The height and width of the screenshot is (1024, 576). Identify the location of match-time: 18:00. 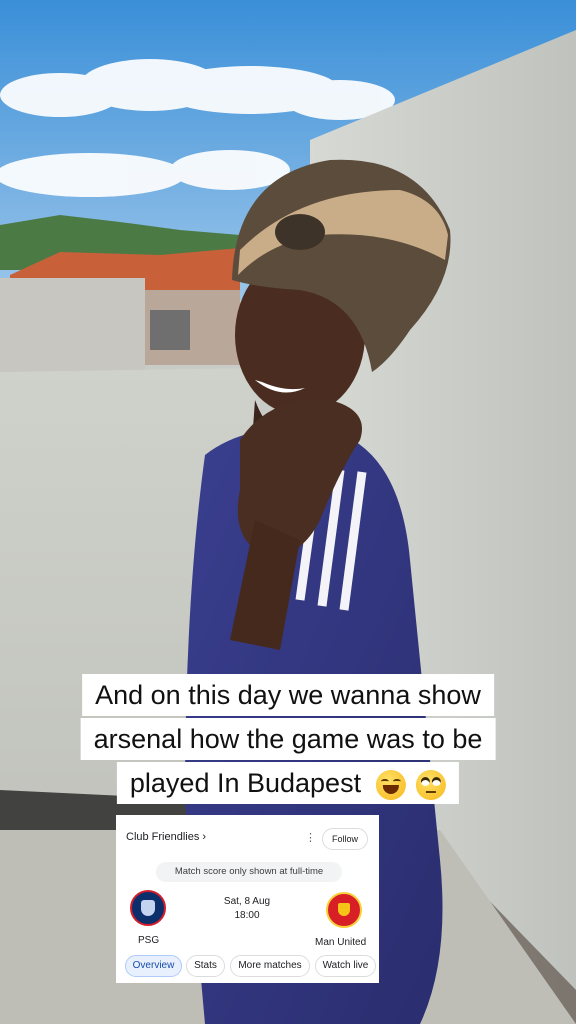
(247, 915).